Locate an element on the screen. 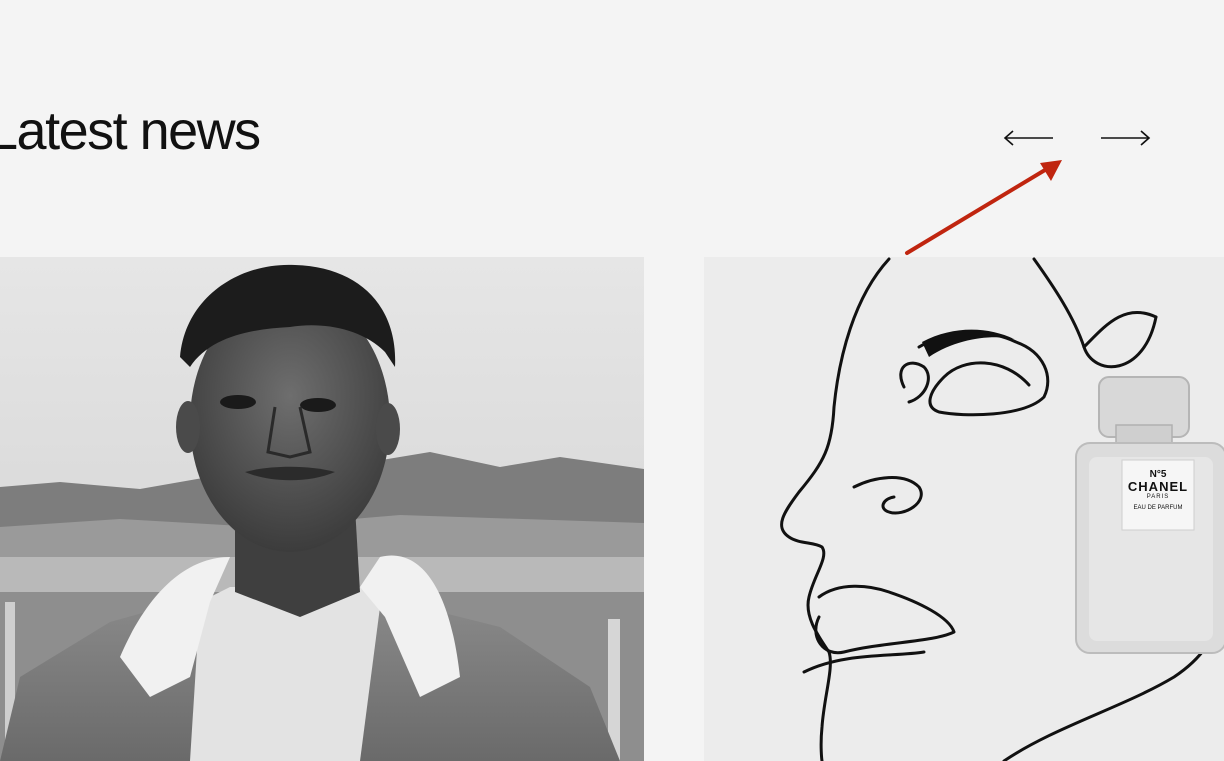 This screenshot has width=1224, height=761. carousel-prev-button is located at coordinates (1028, 138).